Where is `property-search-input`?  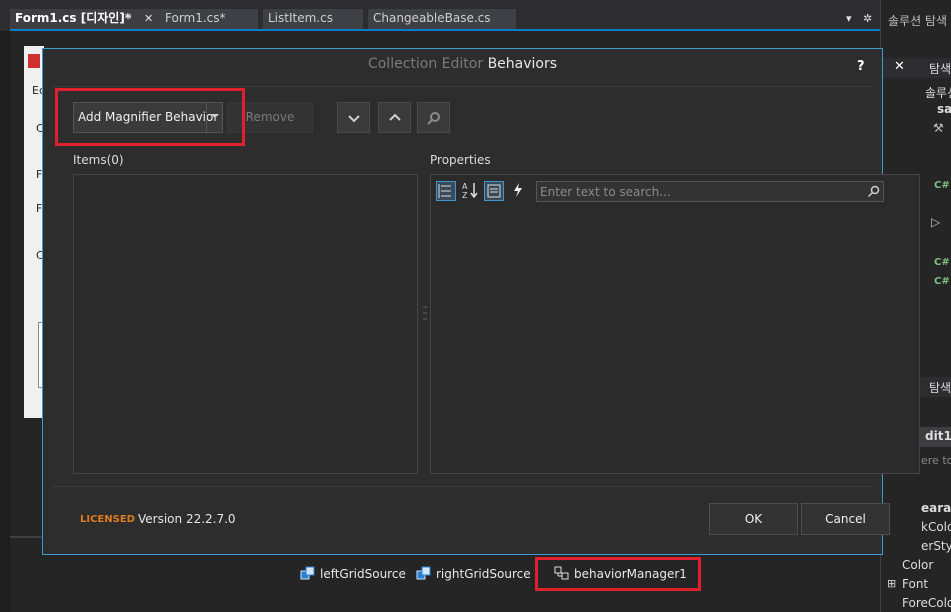
property-search-input is located at coordinates (700, 191).